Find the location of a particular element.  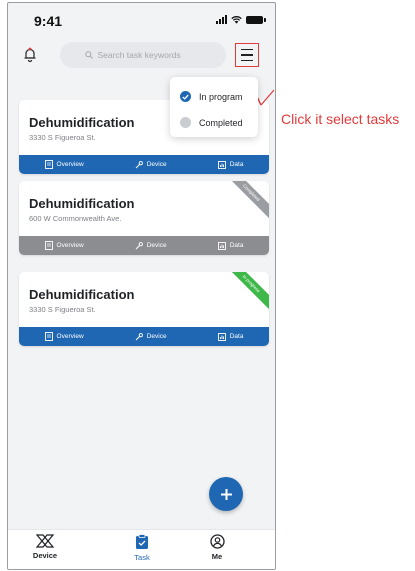

nav-item-me: Me is located at coordinates (217, 547).